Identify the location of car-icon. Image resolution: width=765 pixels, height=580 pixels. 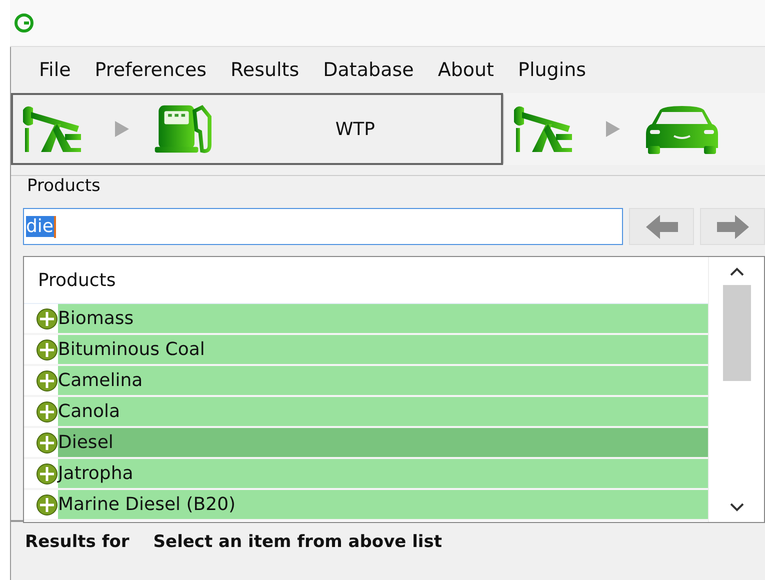
(682, 129).